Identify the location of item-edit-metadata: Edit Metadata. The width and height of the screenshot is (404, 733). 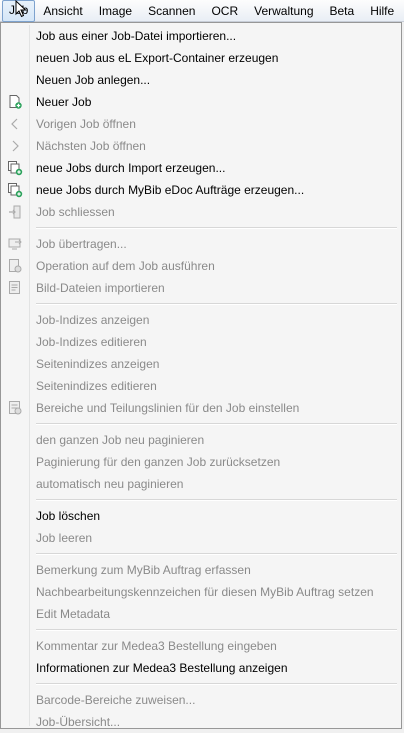
(201, 614).